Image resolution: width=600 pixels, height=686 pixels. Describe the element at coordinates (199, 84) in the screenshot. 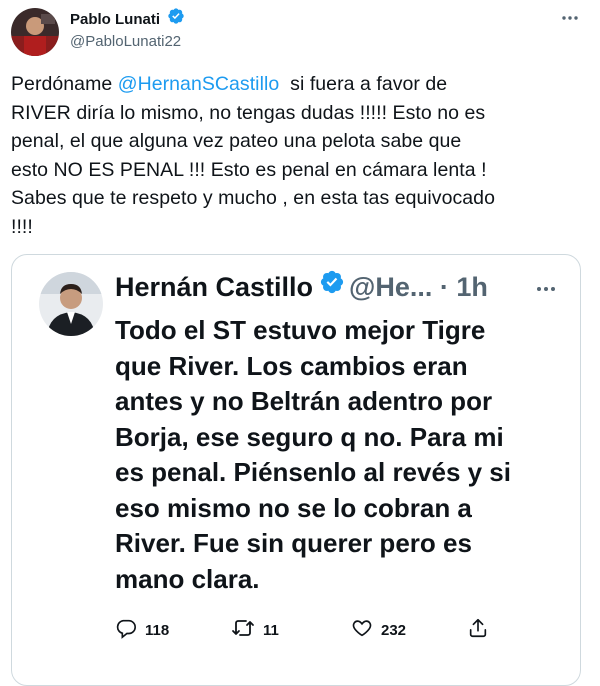

I see `mention-link: @HernanSCastillo` at that location.